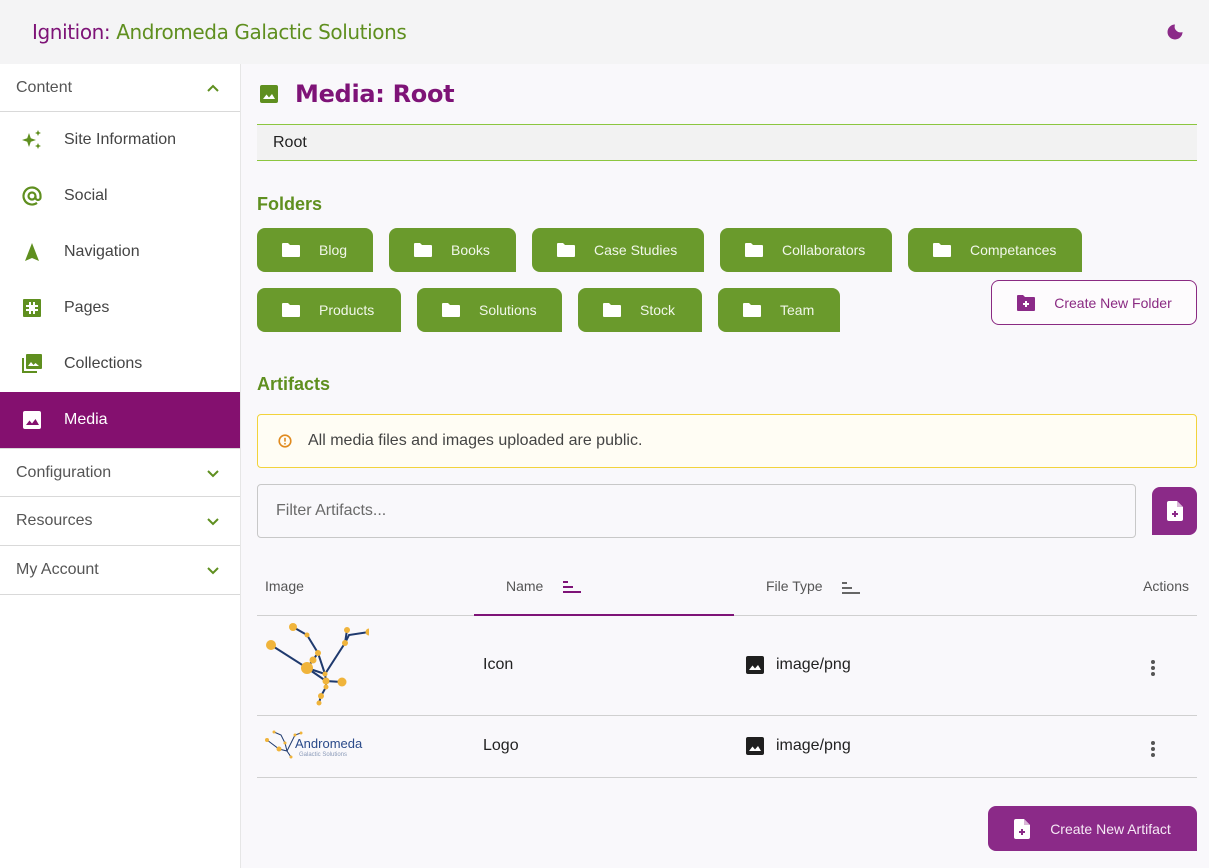  What do you see at coordinates (294, 384) in the screenshot?
I see `artifacts-heading: Artifacts` at bounding box center [294, 384].